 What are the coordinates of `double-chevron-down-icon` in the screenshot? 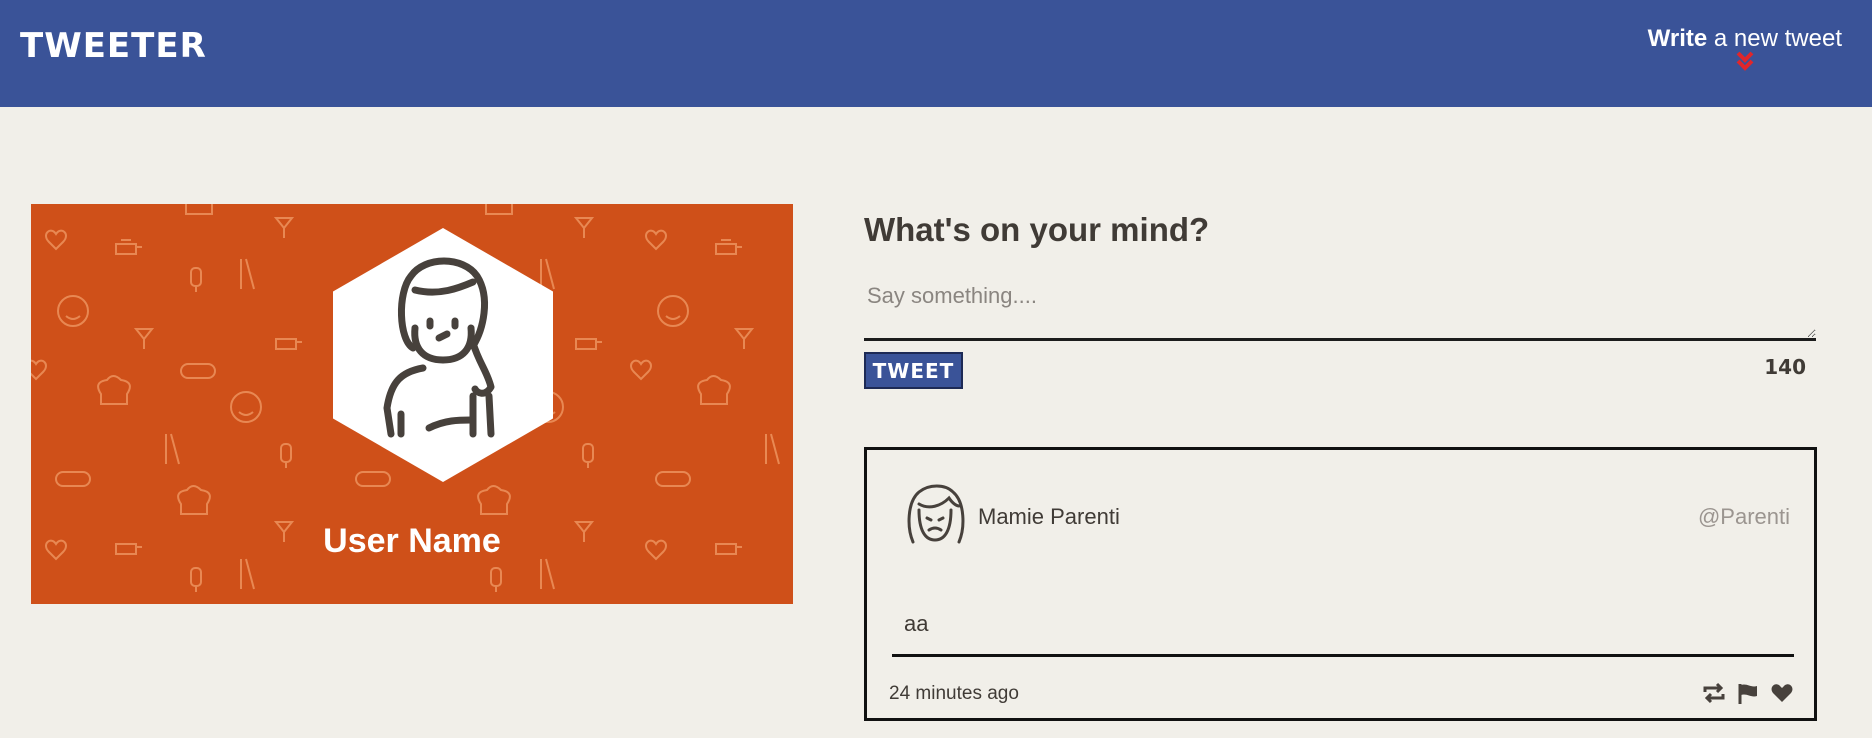 It's located at (1745, 61).